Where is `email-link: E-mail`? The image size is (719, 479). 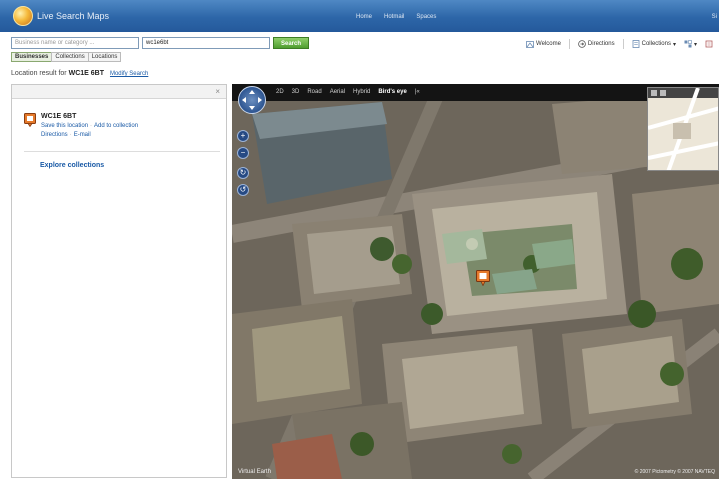
email-link: E-mail is located at coordinates (82, 135).